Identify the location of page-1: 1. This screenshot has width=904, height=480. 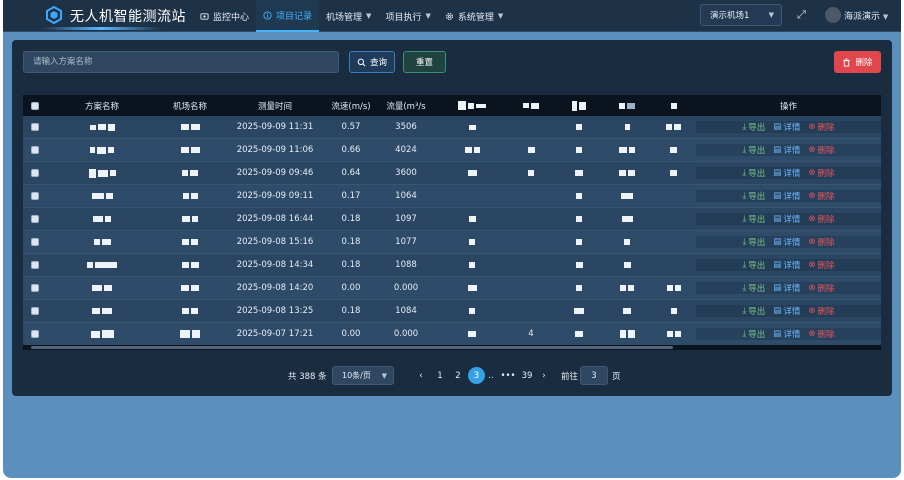
(440, 375).